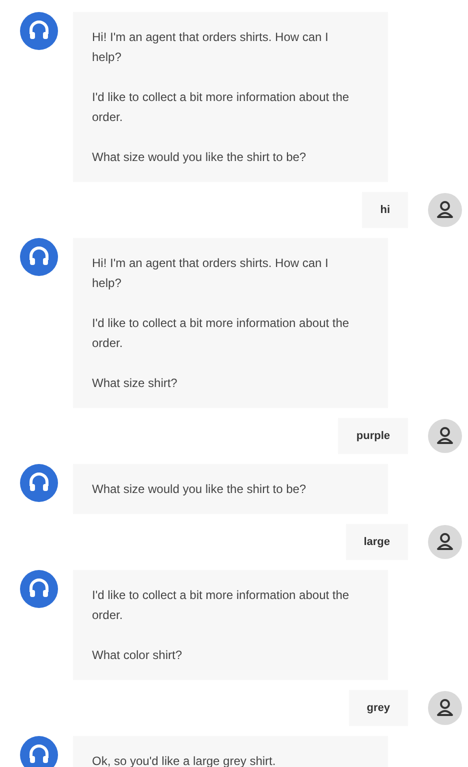  I want to click on message-text: large, so click(377, 542).